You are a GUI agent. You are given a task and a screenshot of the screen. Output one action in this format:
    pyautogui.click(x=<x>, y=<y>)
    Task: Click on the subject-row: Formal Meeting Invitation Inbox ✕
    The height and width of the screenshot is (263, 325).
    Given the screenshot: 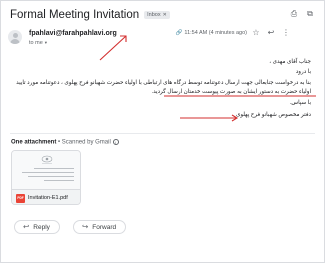 What is the action you would take?
    pyautogui.click(x=90, y=15)
    